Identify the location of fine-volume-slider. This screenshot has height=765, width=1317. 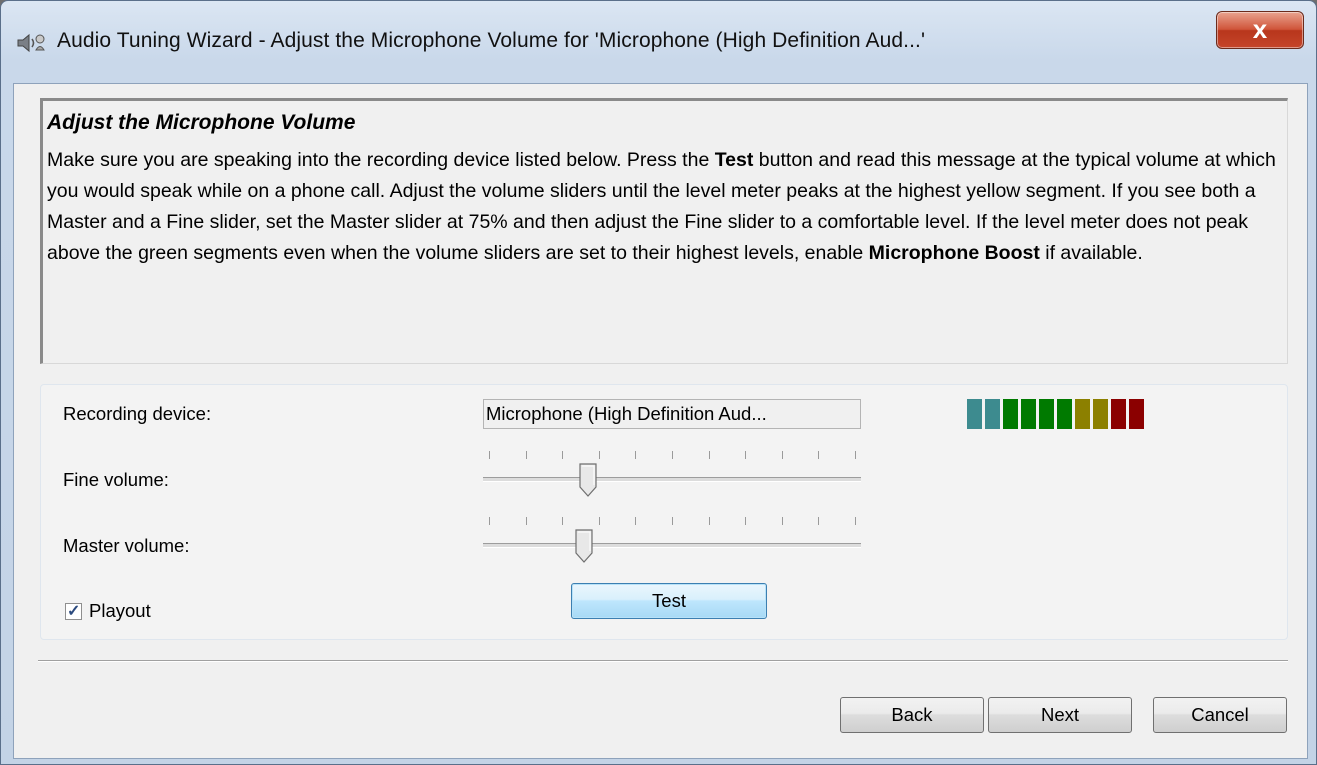
(672, 475).